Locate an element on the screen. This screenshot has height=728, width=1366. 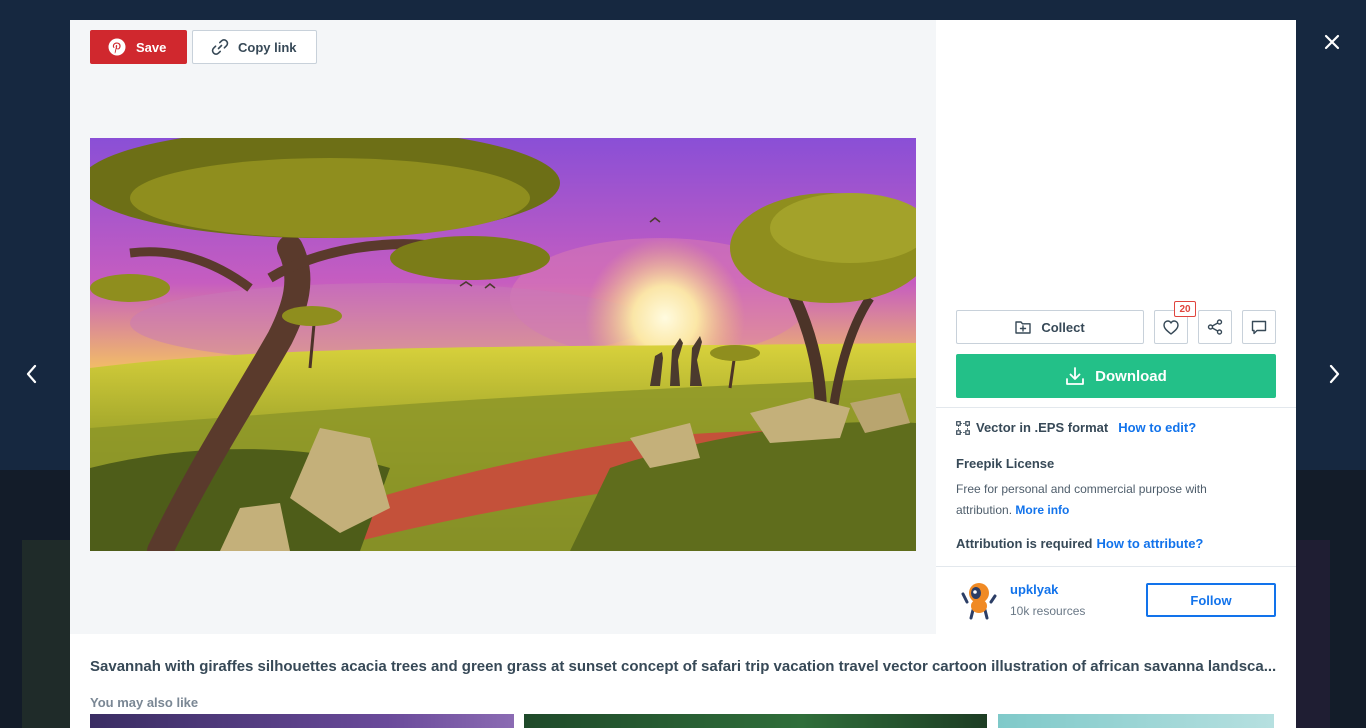
share-button is located at coordinates (1215, 327).